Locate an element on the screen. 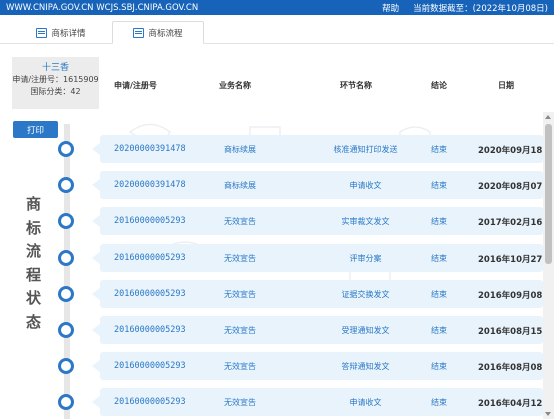 The image size is (554, 419). date: 2020年09月18日 is located at coordinates (514, 151).